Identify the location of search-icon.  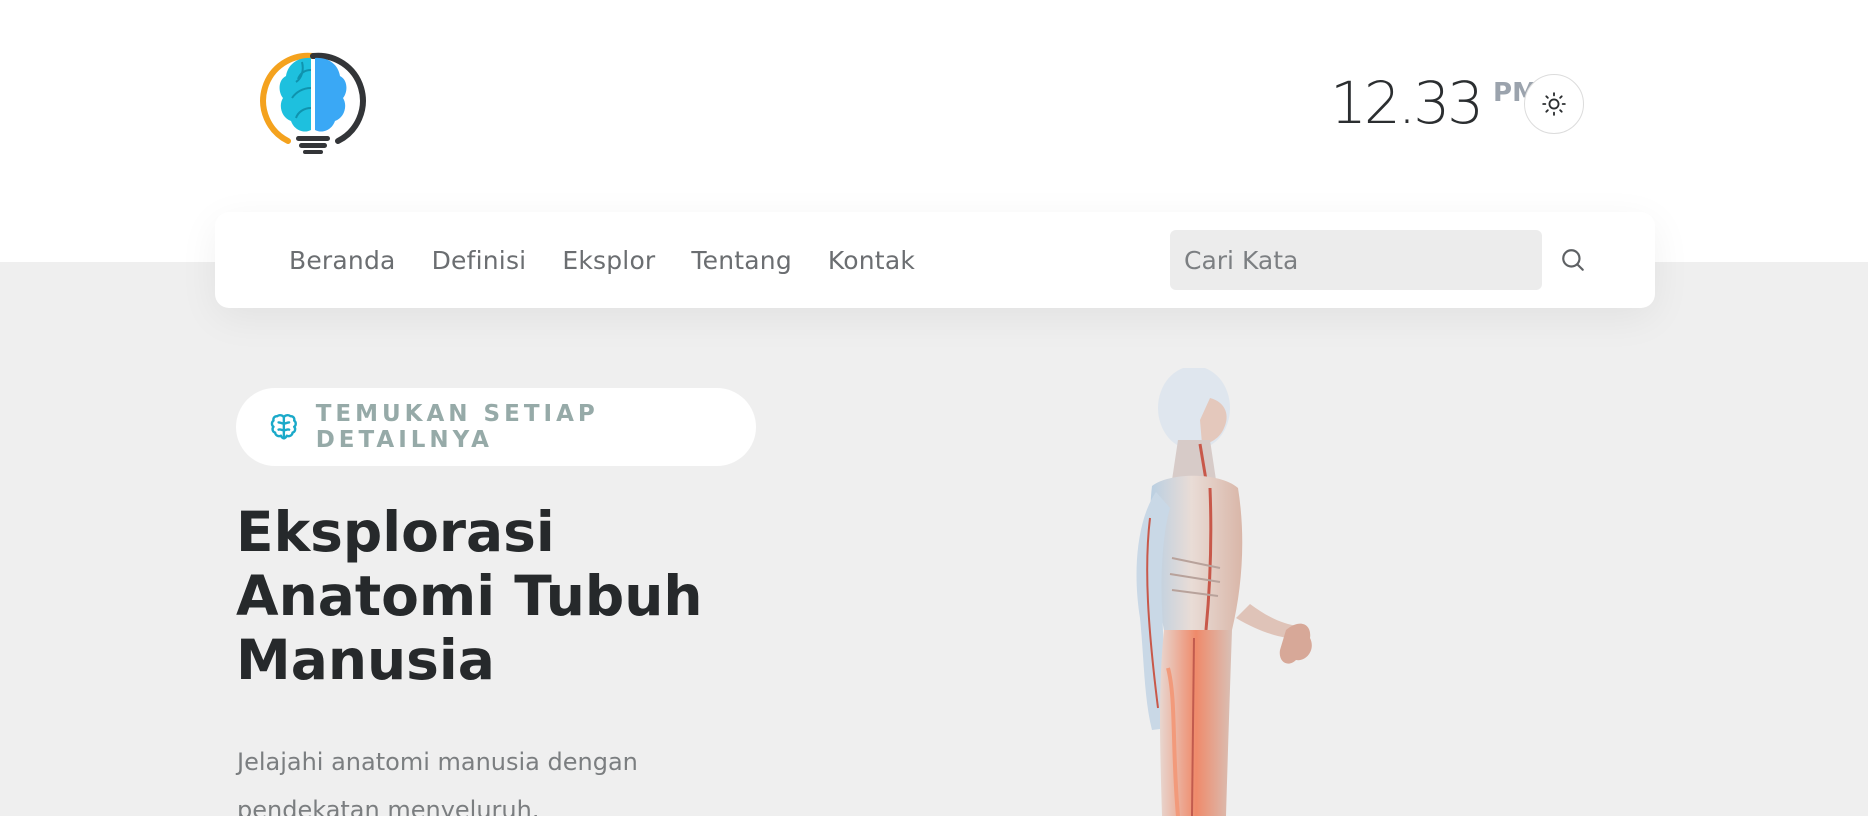
(1573, 260).